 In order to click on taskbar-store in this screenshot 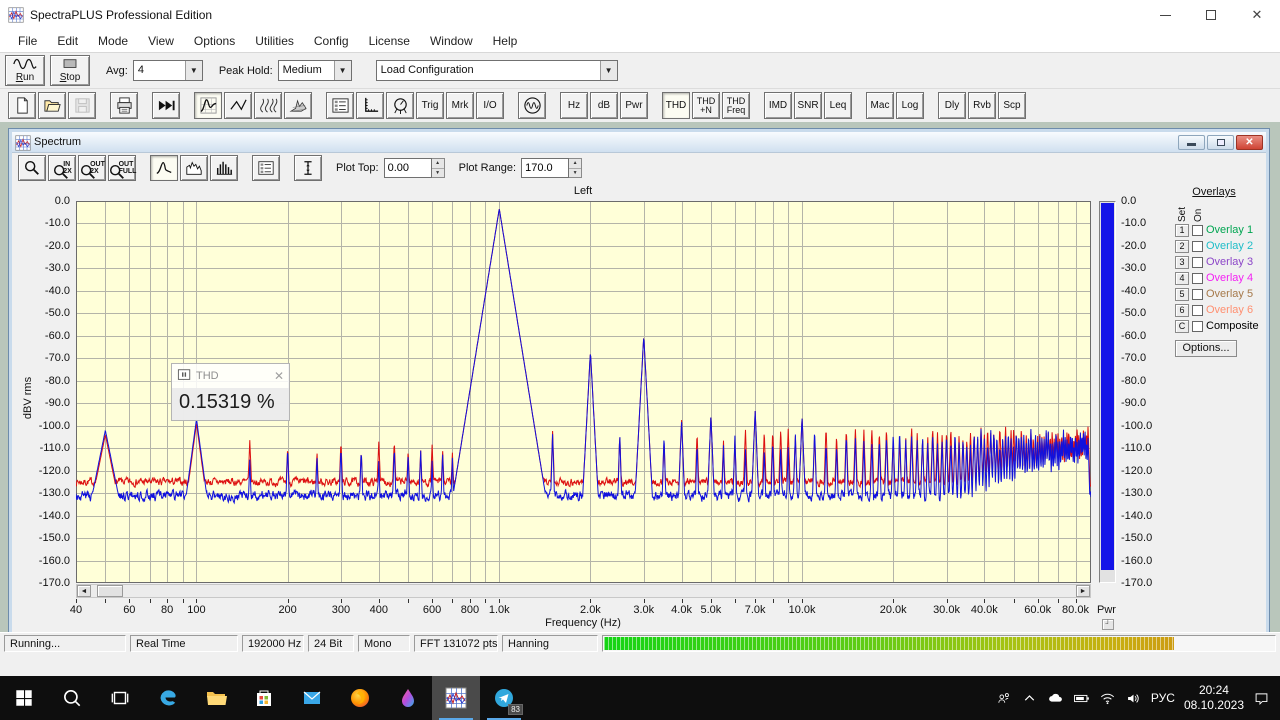, I will do `click(264, 698)`.